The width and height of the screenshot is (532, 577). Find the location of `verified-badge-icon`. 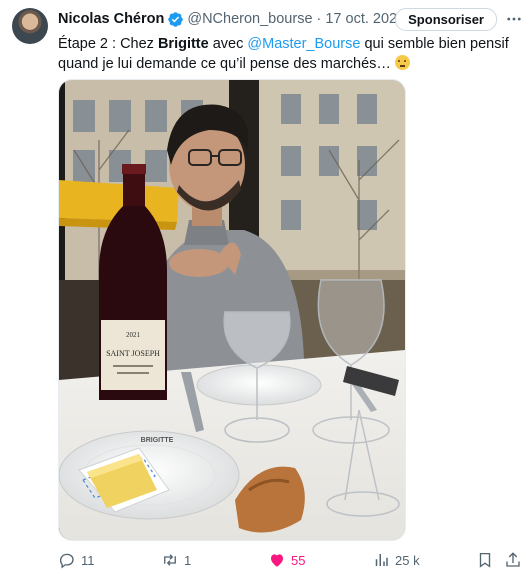

verified-badge-icon is located at coordinates (176, 19).